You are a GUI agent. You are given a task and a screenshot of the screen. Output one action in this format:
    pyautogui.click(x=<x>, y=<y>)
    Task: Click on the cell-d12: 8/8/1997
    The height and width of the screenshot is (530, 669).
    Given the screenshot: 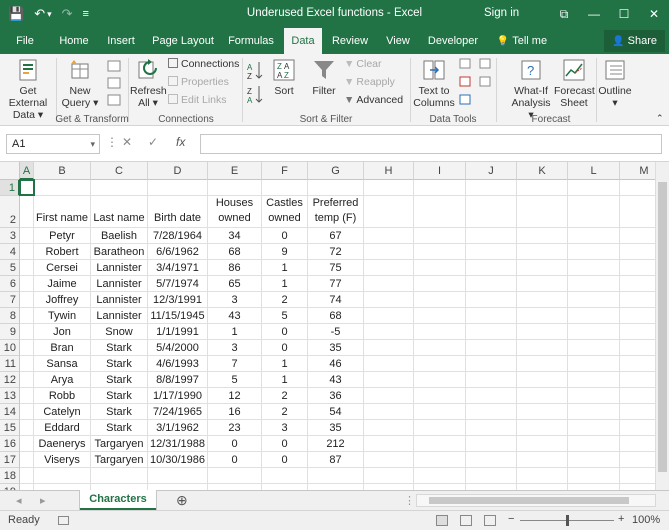 What is the action you would take?
    pyautogui.click(x=178, y=380)
    